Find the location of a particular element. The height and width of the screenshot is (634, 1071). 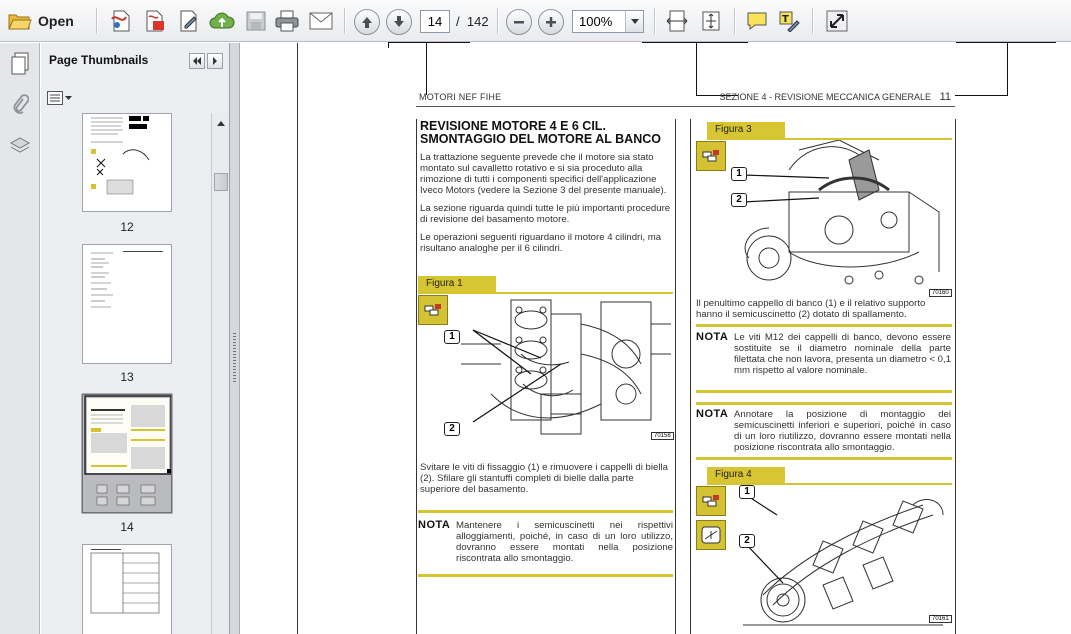

header-left-text: MOTORI NEF FIHE is located at coordinates (460, 97).